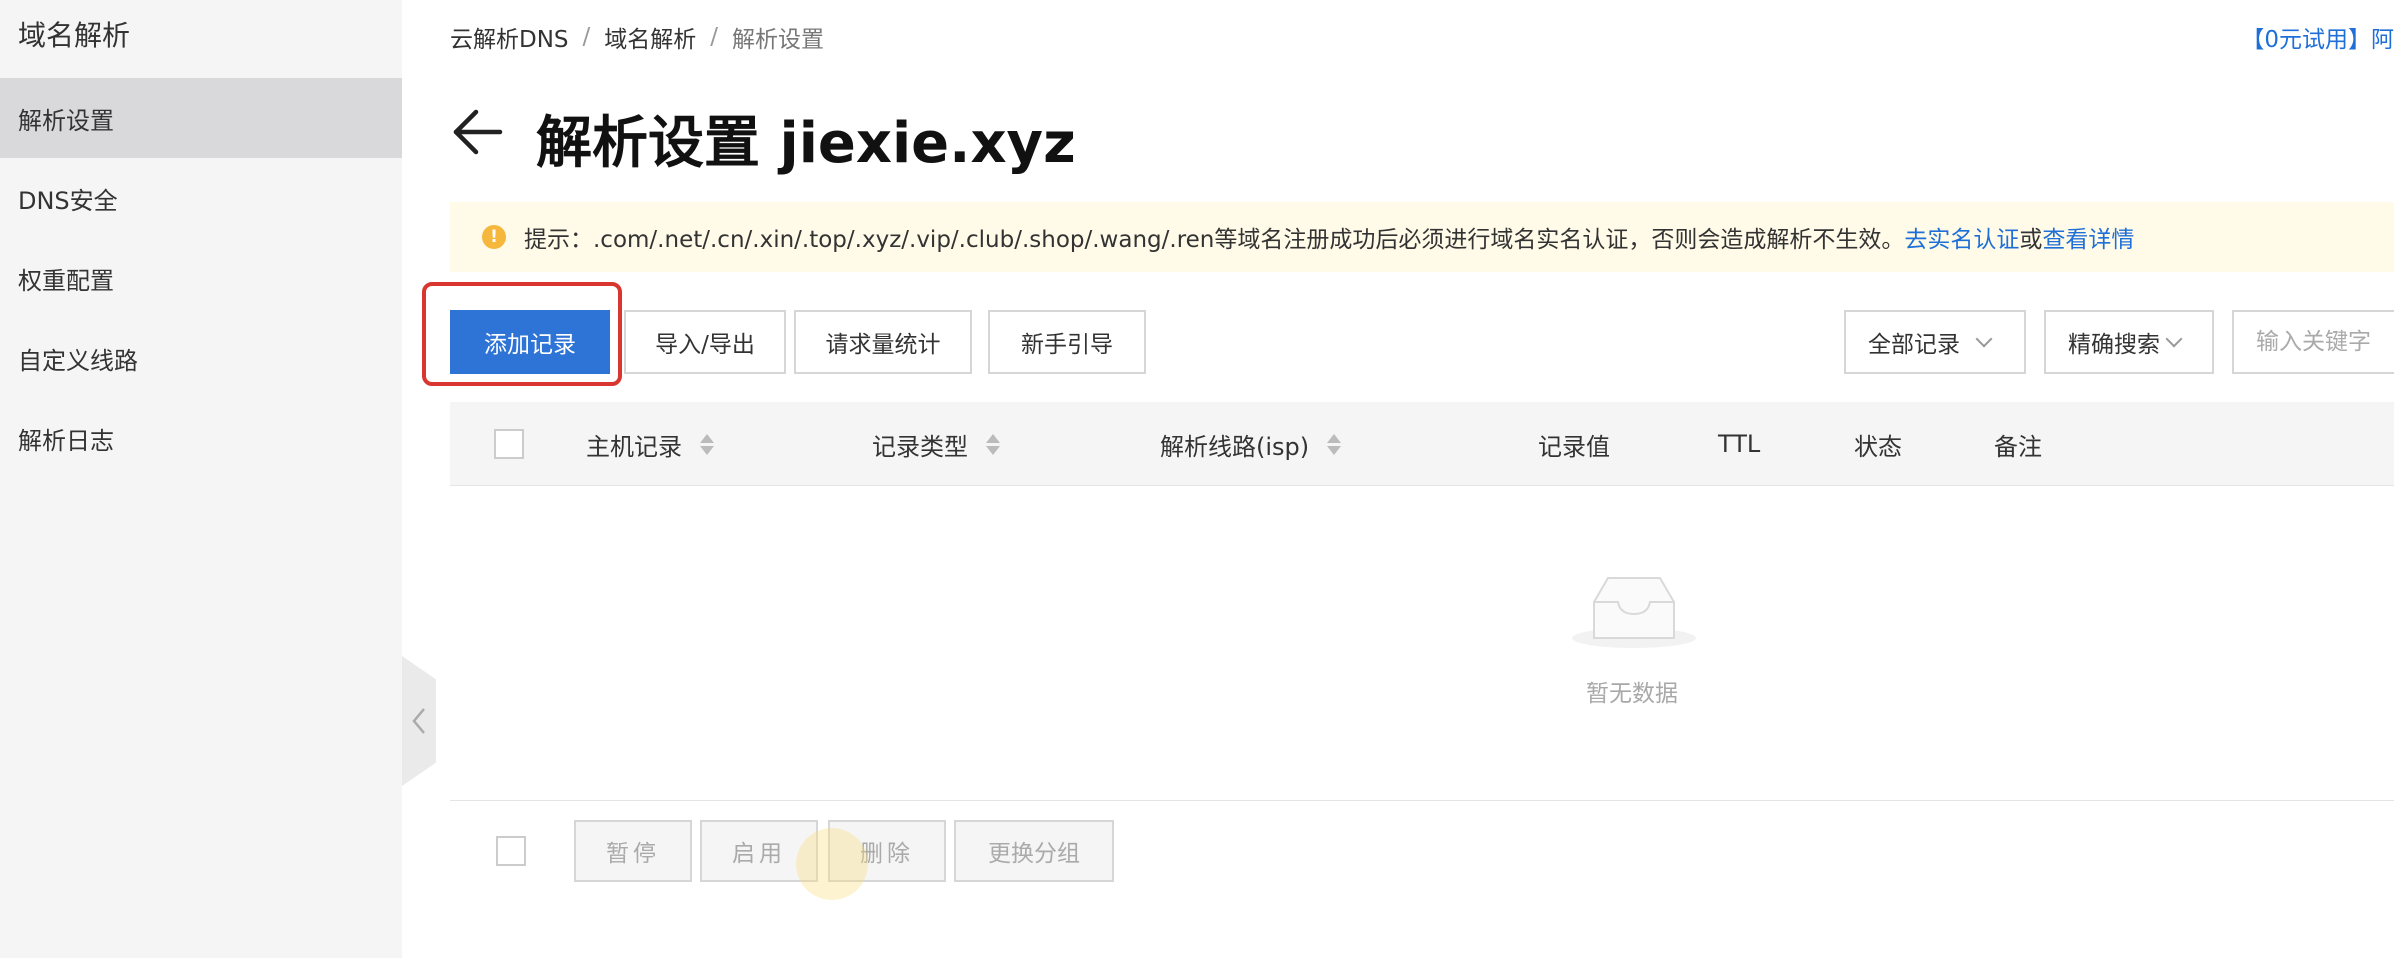 The image size is (2394, 958). I want to click on empty-state-text: 暂无数据, so click(1632, 694).